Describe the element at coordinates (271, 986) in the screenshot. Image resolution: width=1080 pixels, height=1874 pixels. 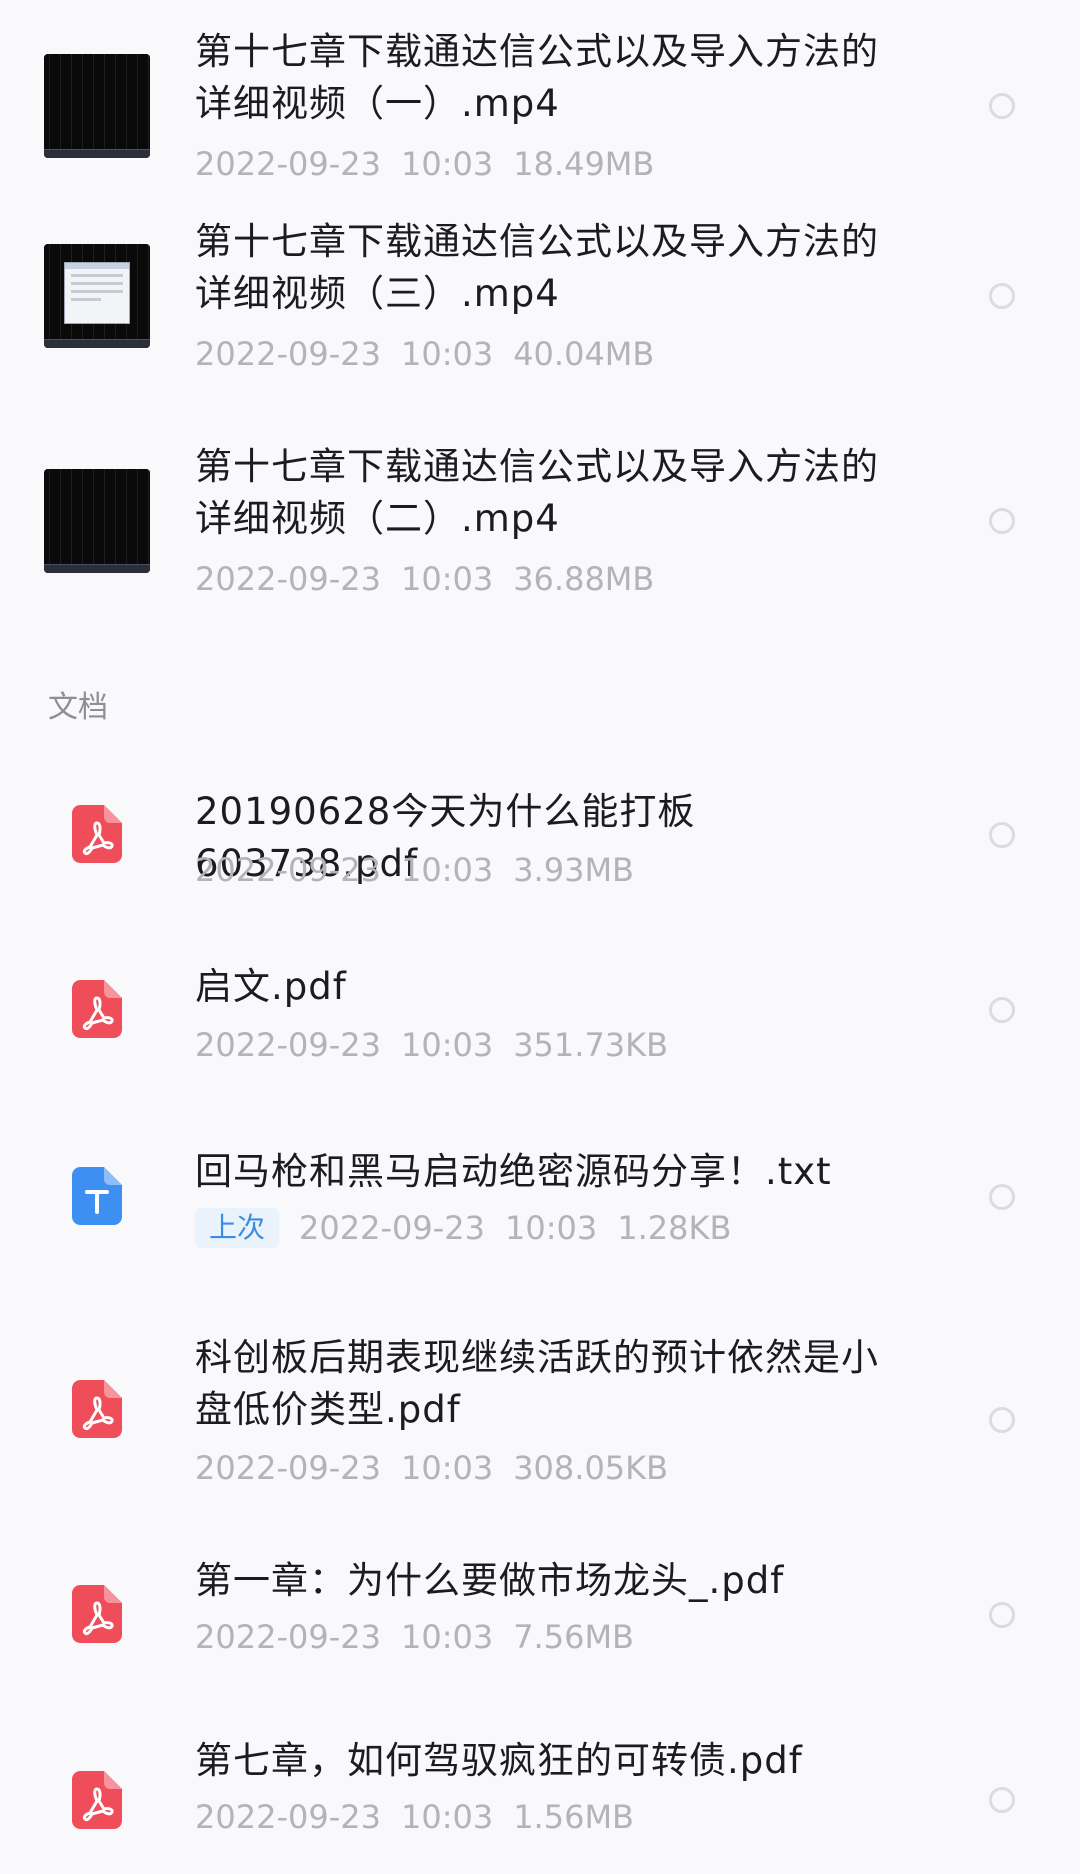
I see `file-title: 启文.pdf` at that location.